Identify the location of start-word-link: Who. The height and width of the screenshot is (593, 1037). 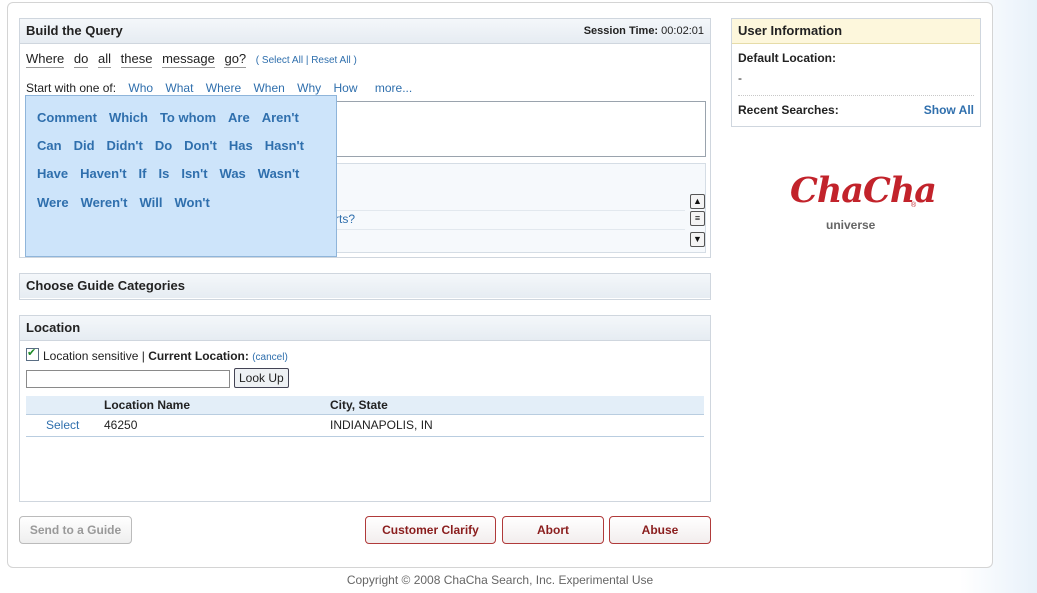
(140, 88).